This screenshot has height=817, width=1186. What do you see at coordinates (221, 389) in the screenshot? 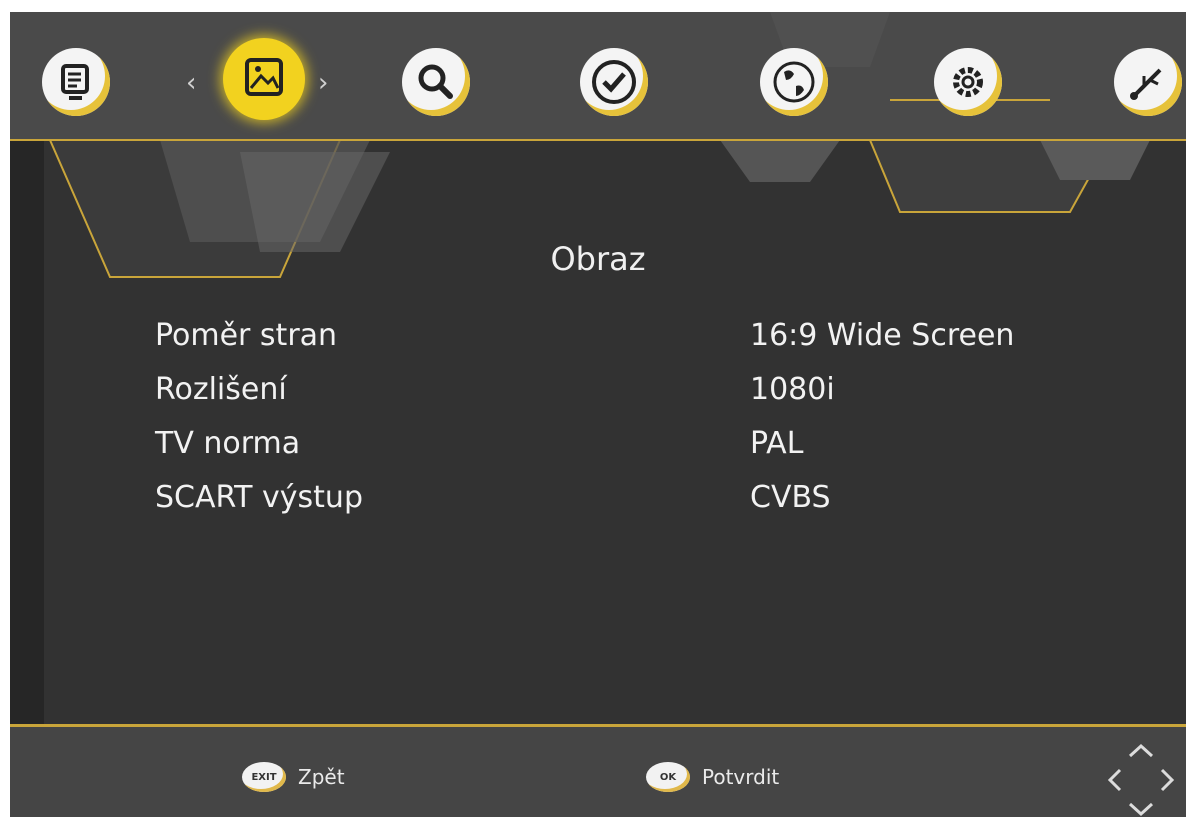
I see `setting-label: Rozlišení` at bounding box center [221, 389].